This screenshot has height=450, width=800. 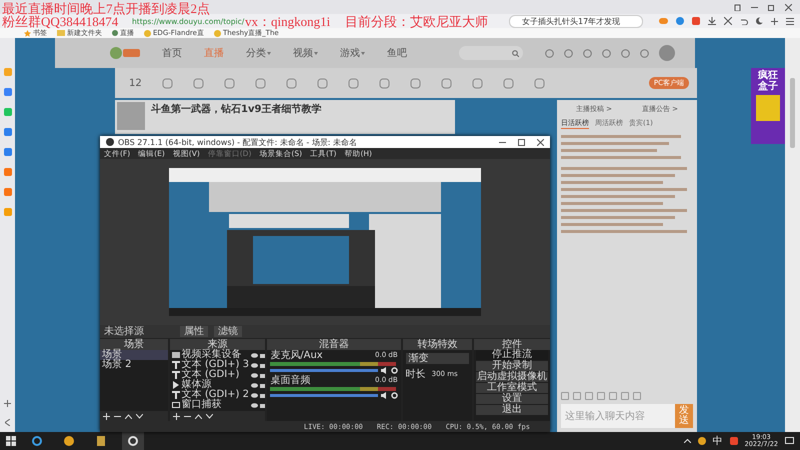 What do you see at coordinates (687, 441) in the screenshot?
I see `chevron-up-icon` at bounding box center [687, 441].